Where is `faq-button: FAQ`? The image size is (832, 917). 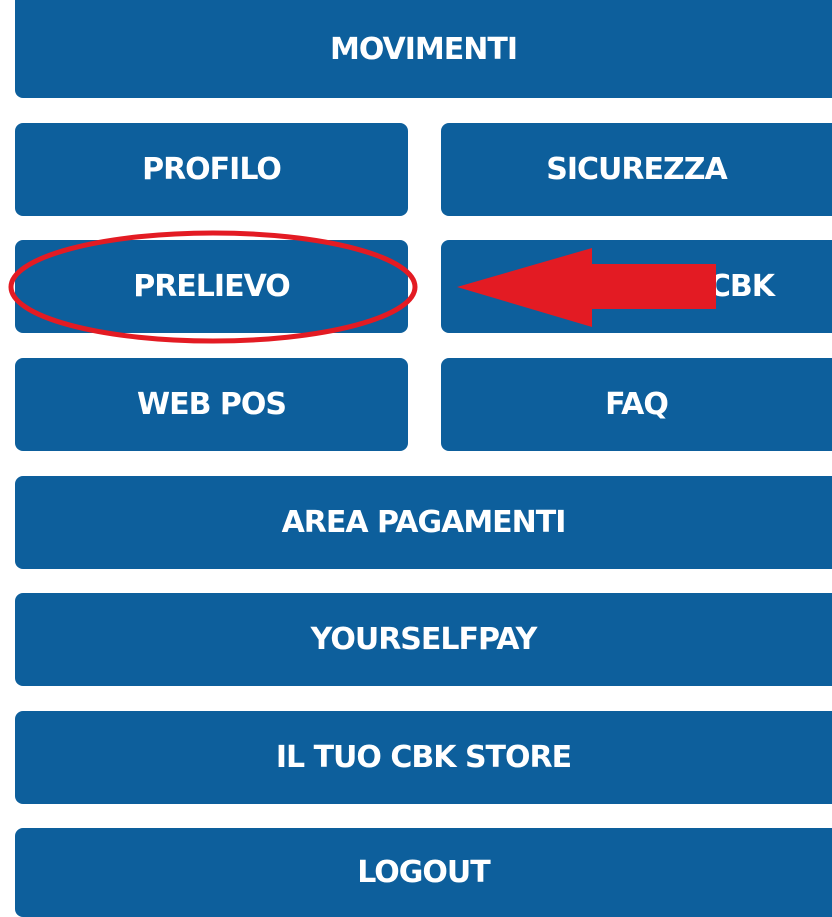
faq-button: FAQ is located at coordinates (636, 404).